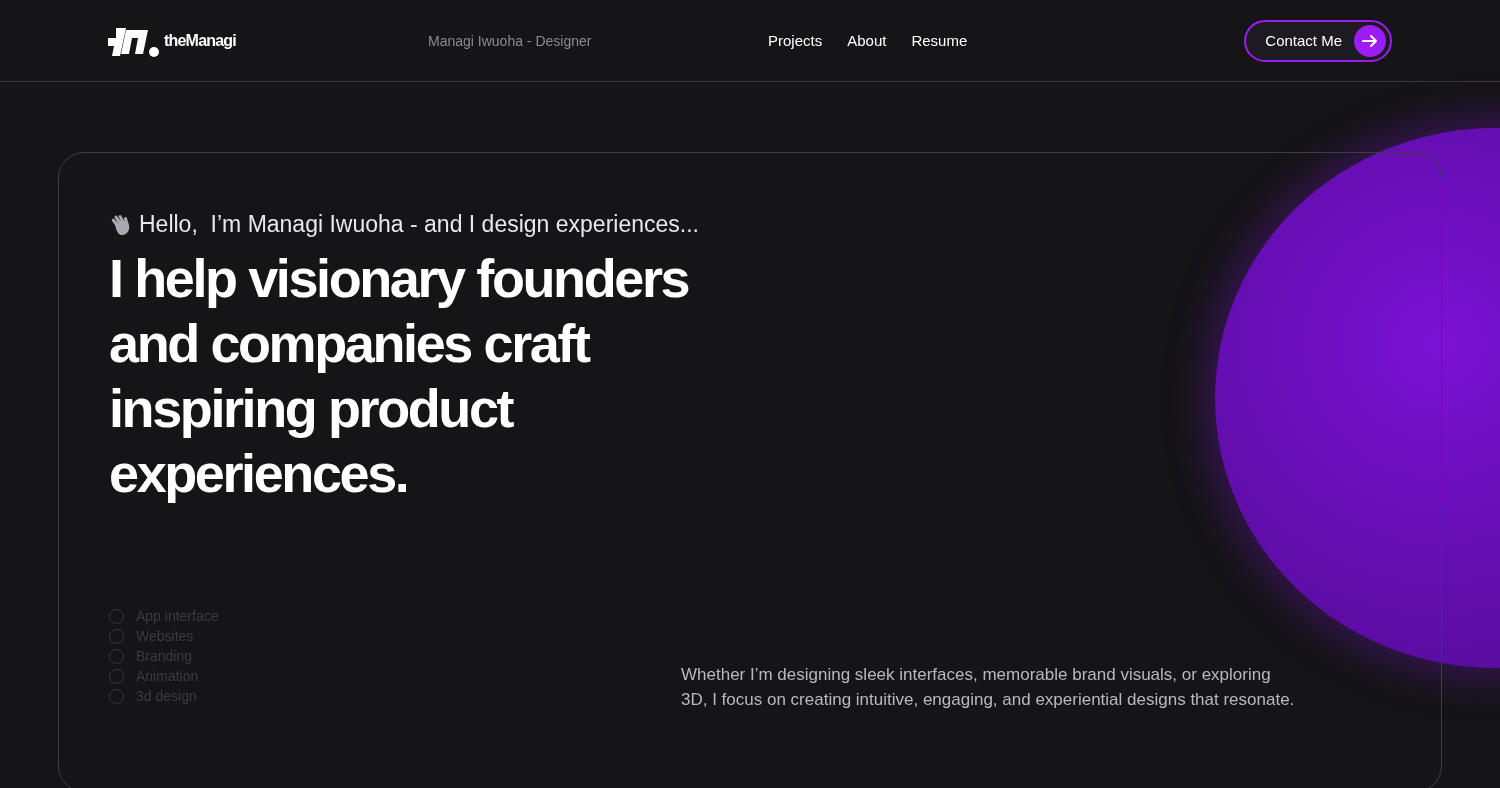 The width and height of the screenshot is (1500, 788). What do you see at coordinates (200, 40) in the screenshot?
I see `logo-text: theManagi` at bounding box center [200, 40].